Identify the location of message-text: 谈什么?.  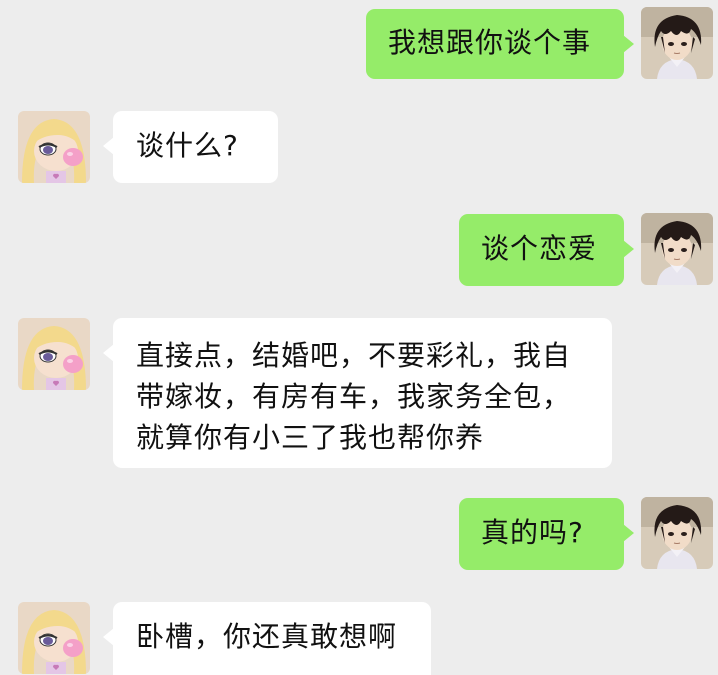
(187, 145).